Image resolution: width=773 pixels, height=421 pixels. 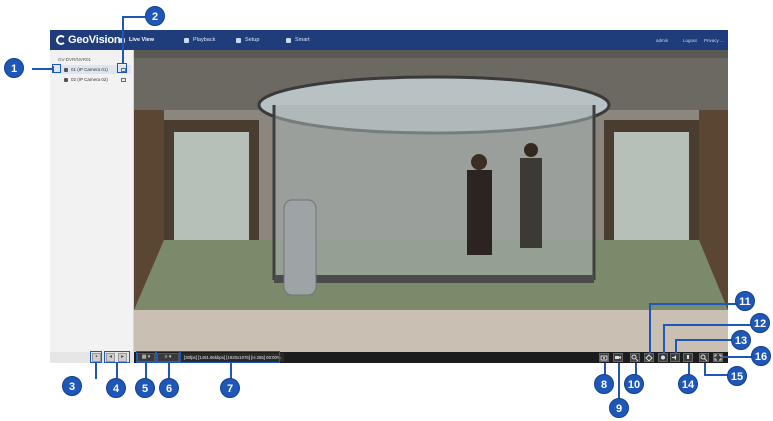 What do you see at coordinates (230, 388) in the screenshot?
I see `callout-badge-7: 7` at bounding box center [230, 388].